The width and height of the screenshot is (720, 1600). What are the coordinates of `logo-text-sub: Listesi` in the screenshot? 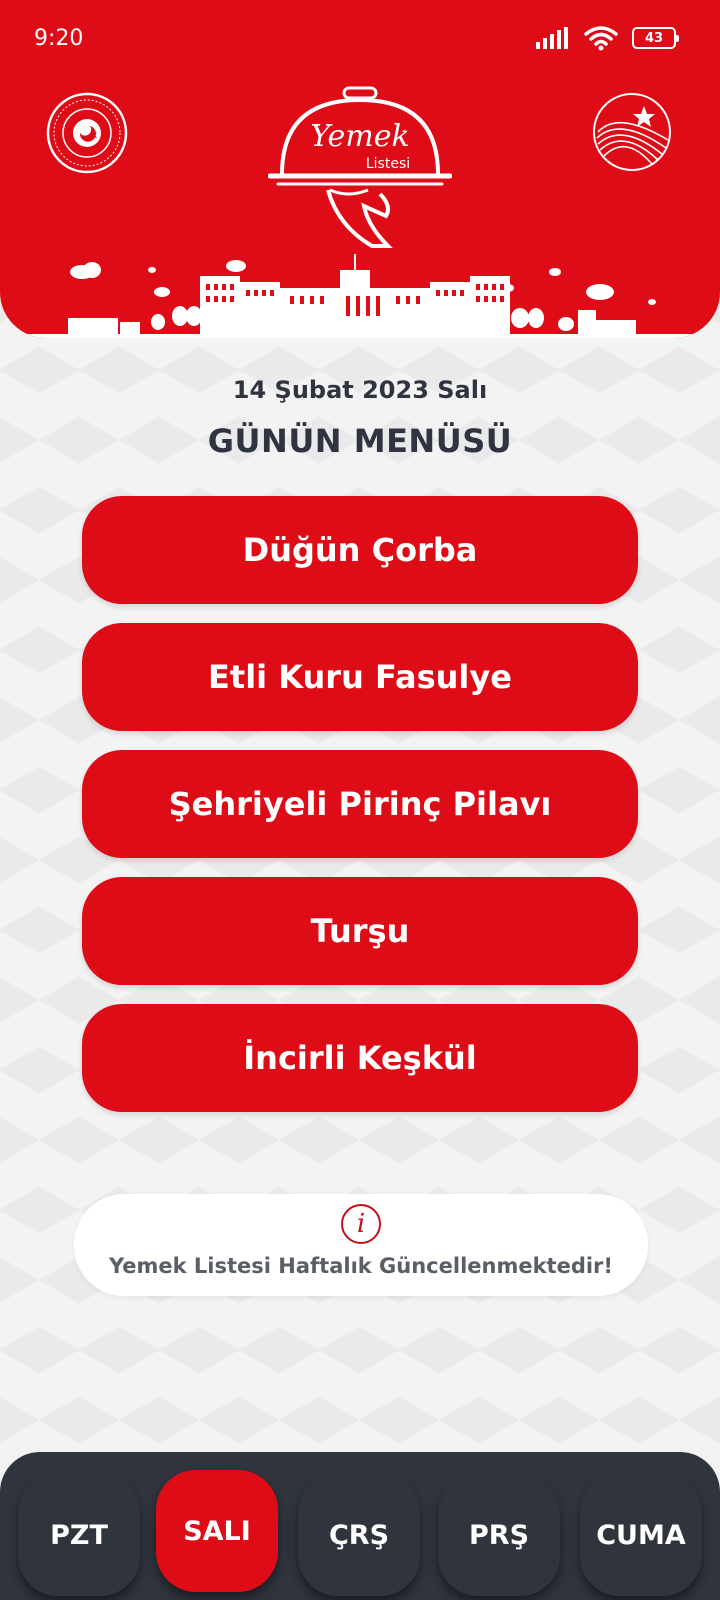 It's located at (388, 164).